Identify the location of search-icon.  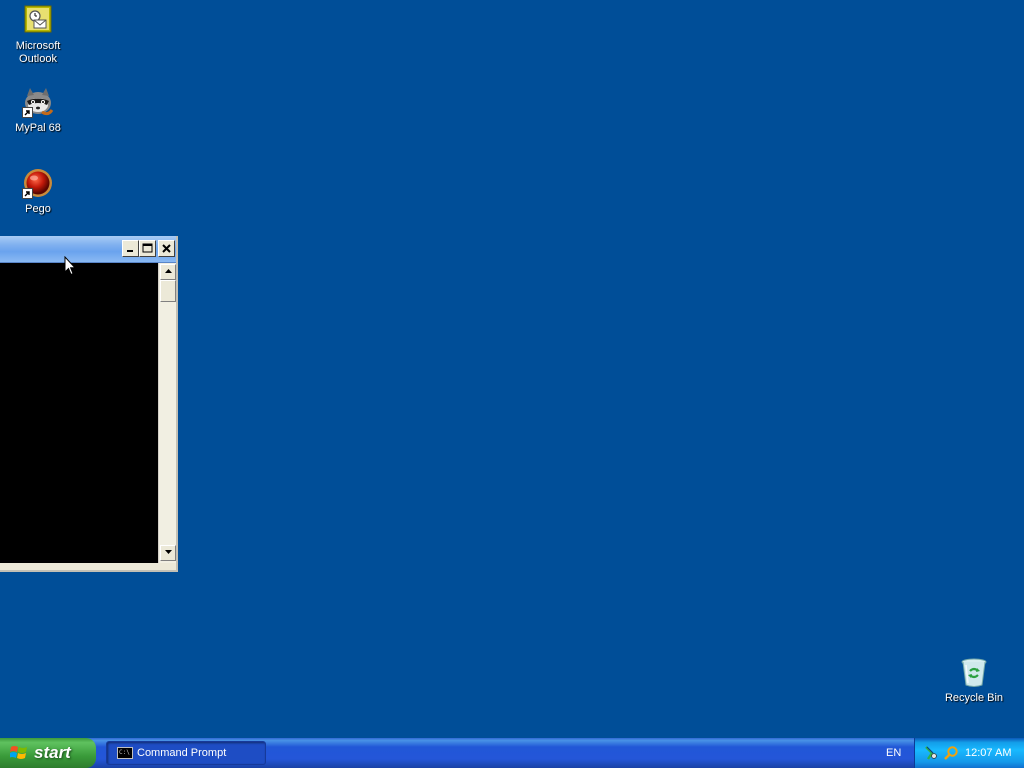
(951, 753).